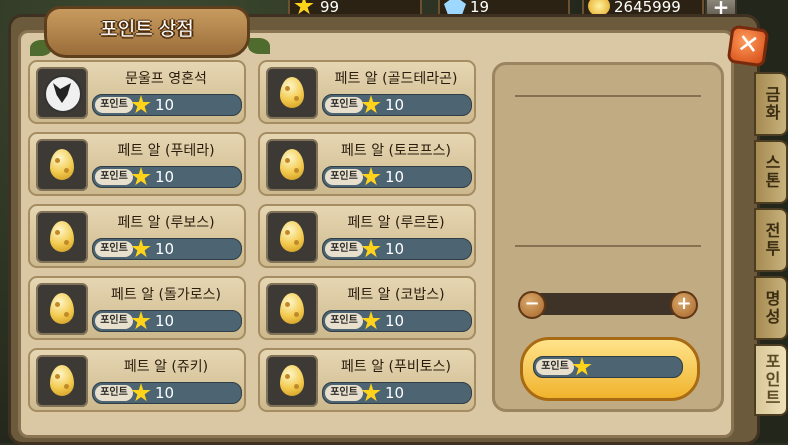 The image size is (788, 445). I want to click on item-name: 페트 알 (골드테라곤), so click(396, 79).